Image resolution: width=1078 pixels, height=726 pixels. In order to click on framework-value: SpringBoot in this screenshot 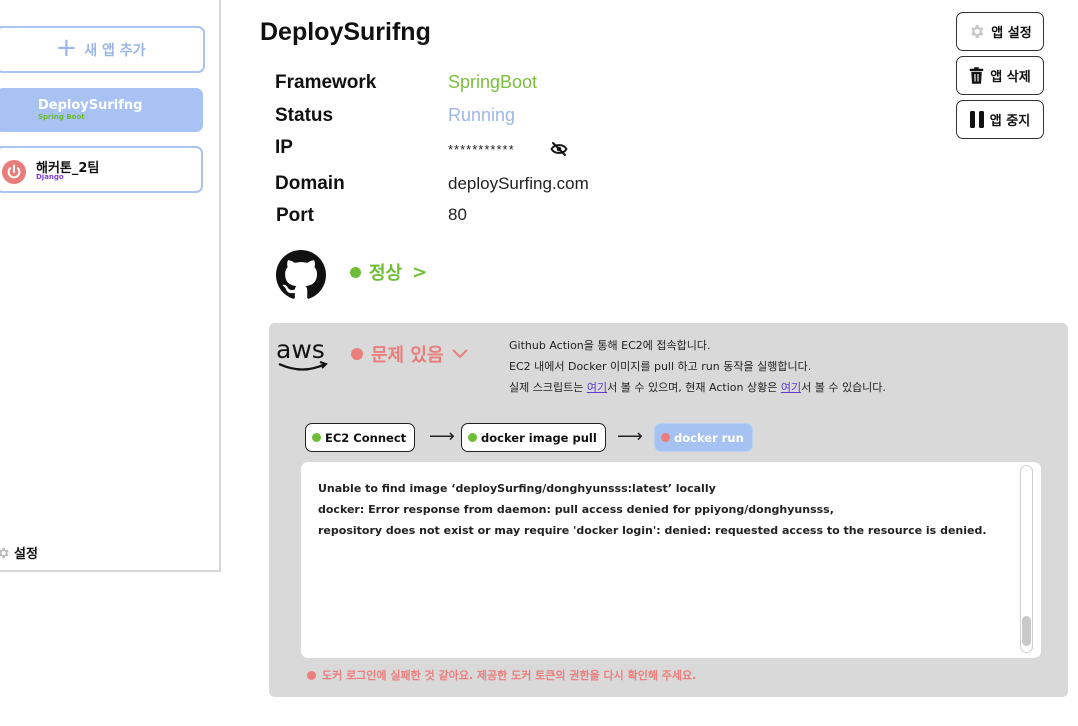, I will do `click(493, 82)`.